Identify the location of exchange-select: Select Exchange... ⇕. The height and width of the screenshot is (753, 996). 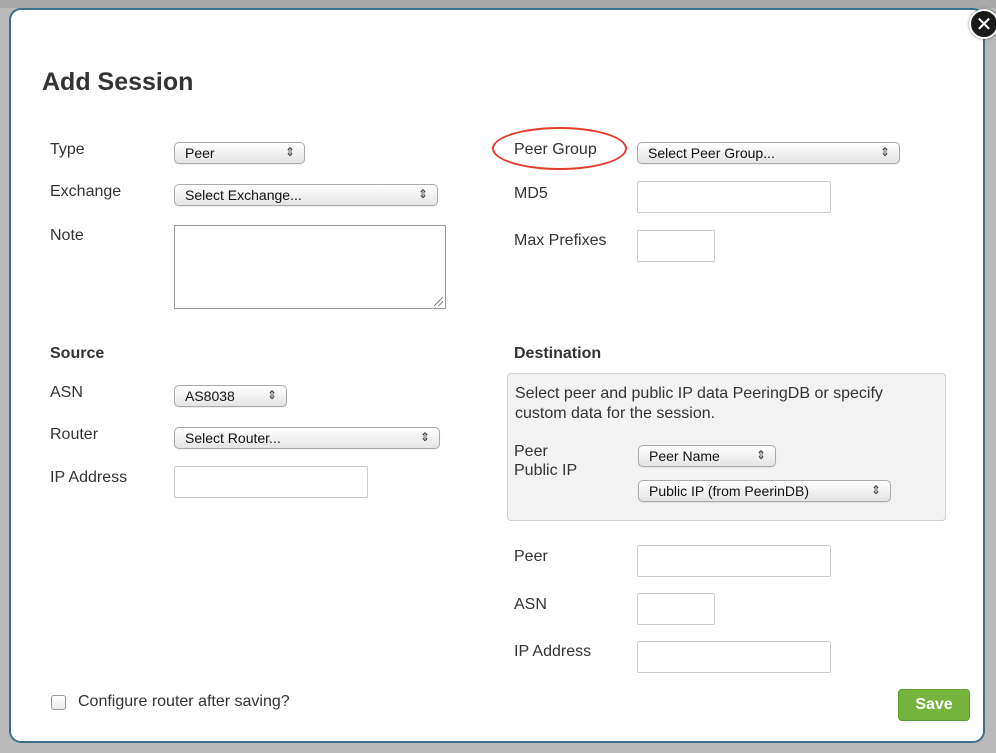
(306, 195).